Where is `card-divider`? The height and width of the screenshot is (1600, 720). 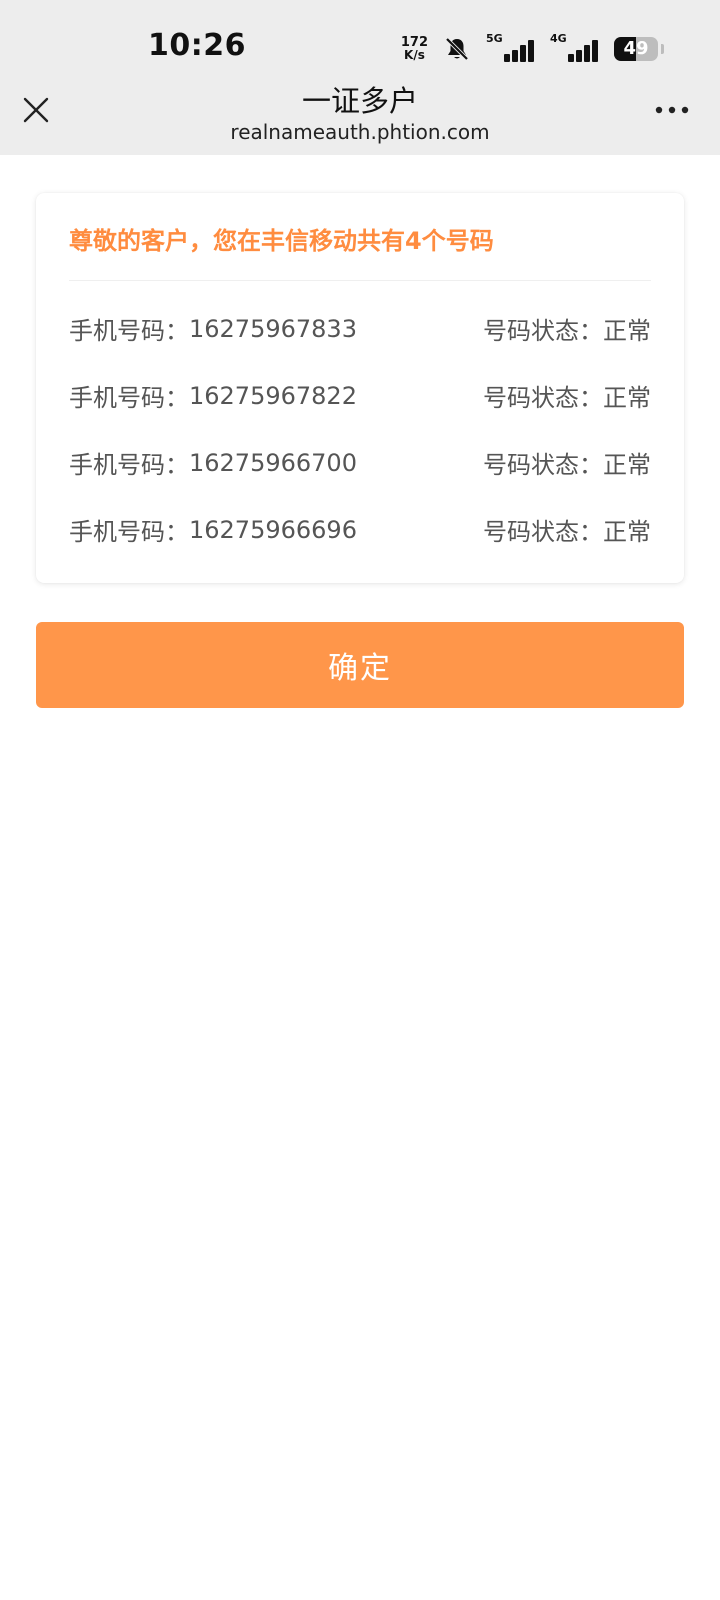
card-divider is located at coordinates (360, 280).